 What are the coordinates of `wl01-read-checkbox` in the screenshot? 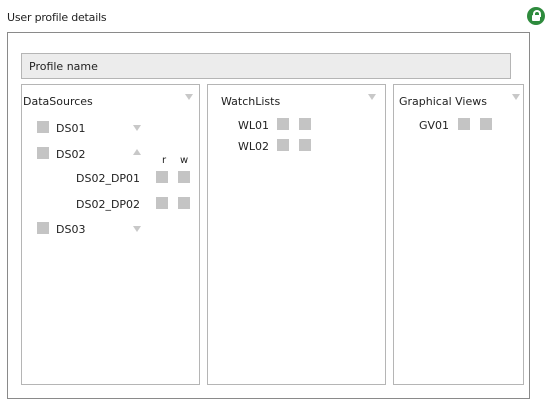 It's located at (283, 124).